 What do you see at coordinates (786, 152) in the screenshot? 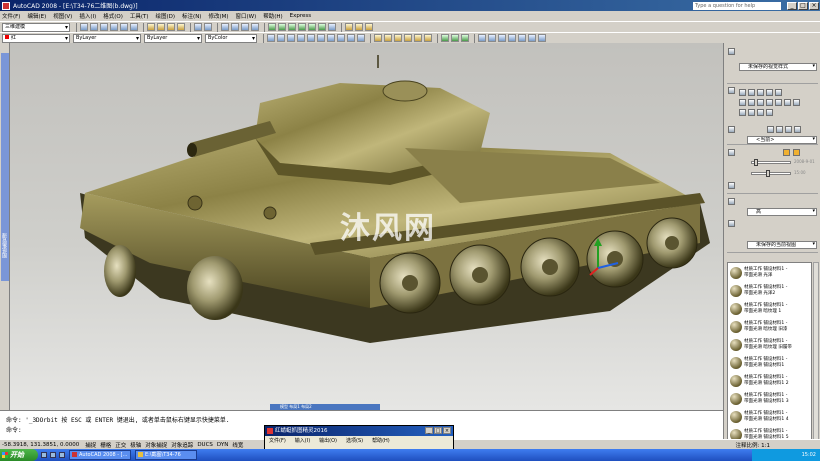
I see `sun-icon` at bounding box center [786, 152].